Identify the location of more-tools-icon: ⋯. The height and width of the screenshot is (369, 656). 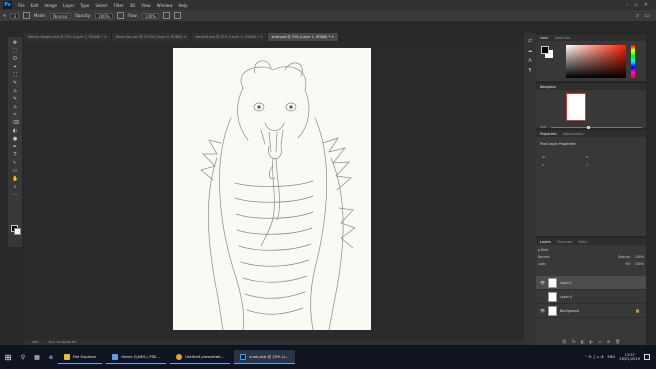
(15, 195).